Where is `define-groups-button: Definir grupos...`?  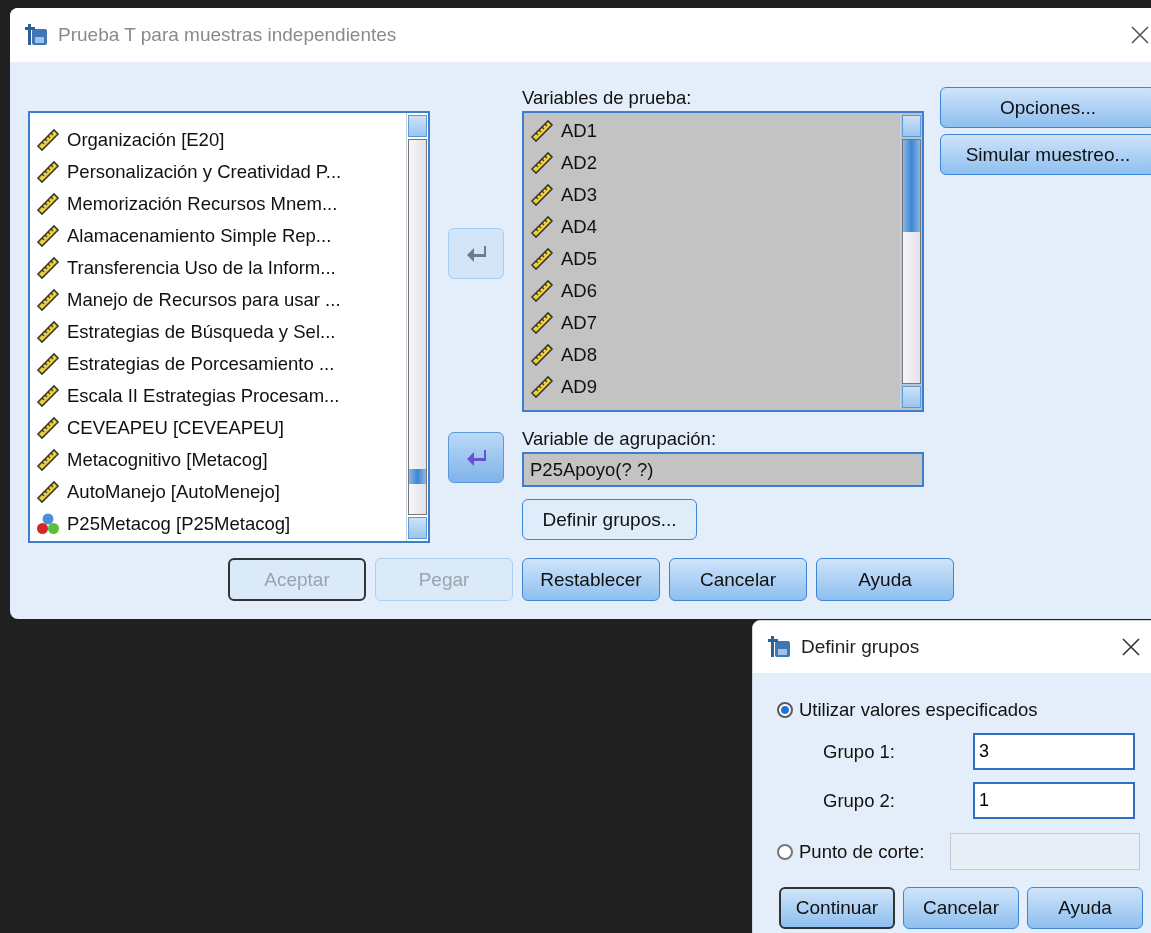 define-groups-button: Definir grupos... is located at coordinates (609, 519).